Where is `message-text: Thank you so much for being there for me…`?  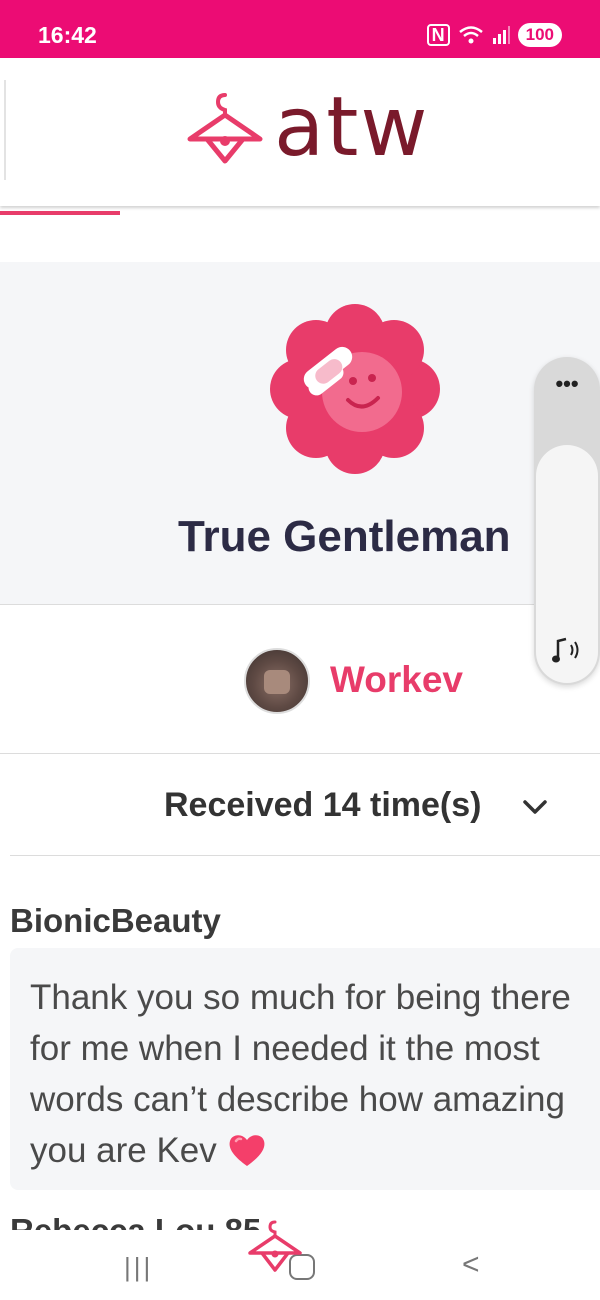
message-text: Thank you so much for being there for me… is located at coordinates (315, 1074).